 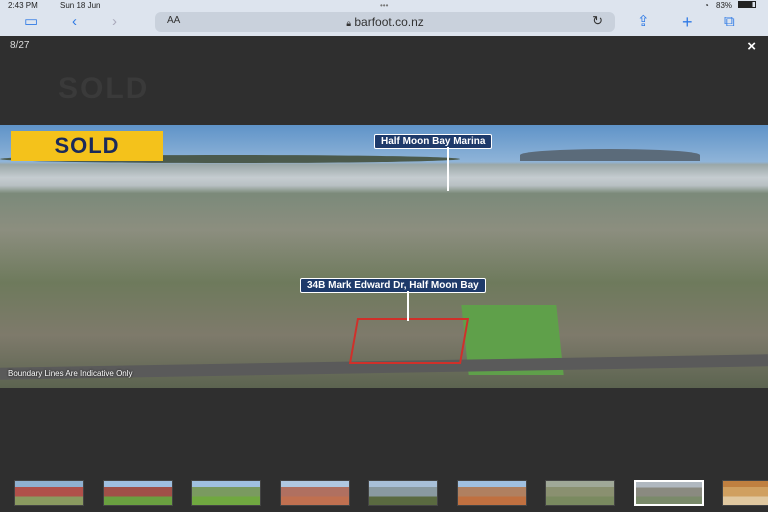 I want to click on url-text: barfoot.co.nz, so click(x=389, y=22).